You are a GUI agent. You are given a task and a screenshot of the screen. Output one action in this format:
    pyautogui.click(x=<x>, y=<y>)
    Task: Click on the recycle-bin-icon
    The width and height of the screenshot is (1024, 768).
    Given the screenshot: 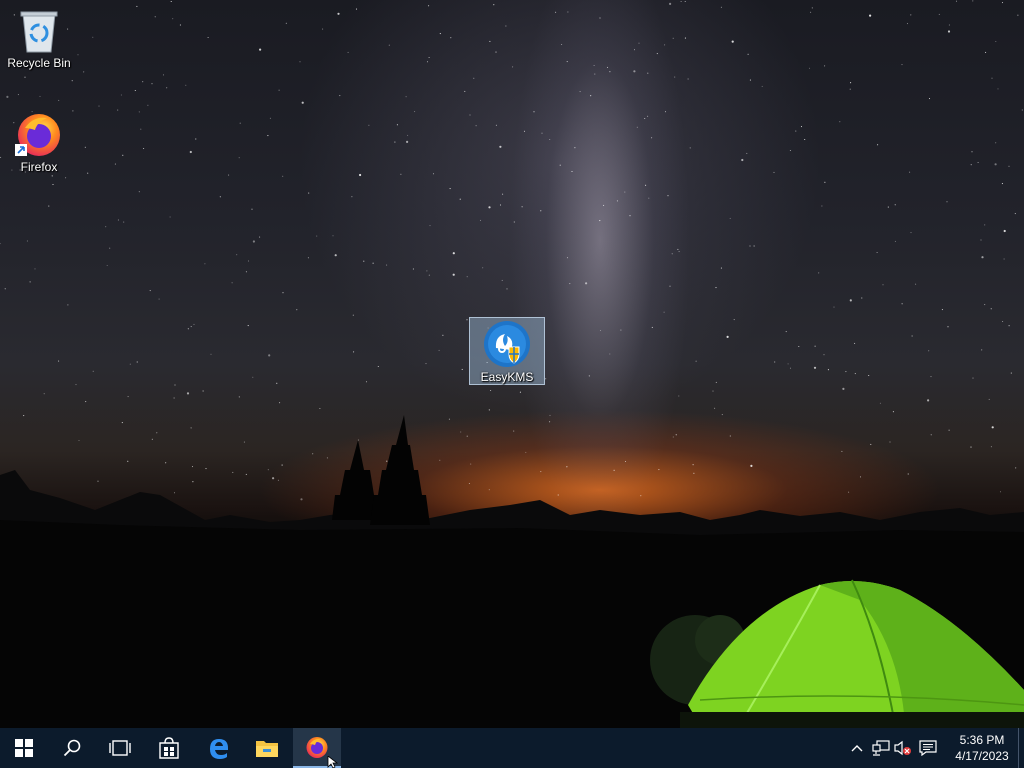 What is the action you would take?
    pyautogui.click(x=39, y=32)
    